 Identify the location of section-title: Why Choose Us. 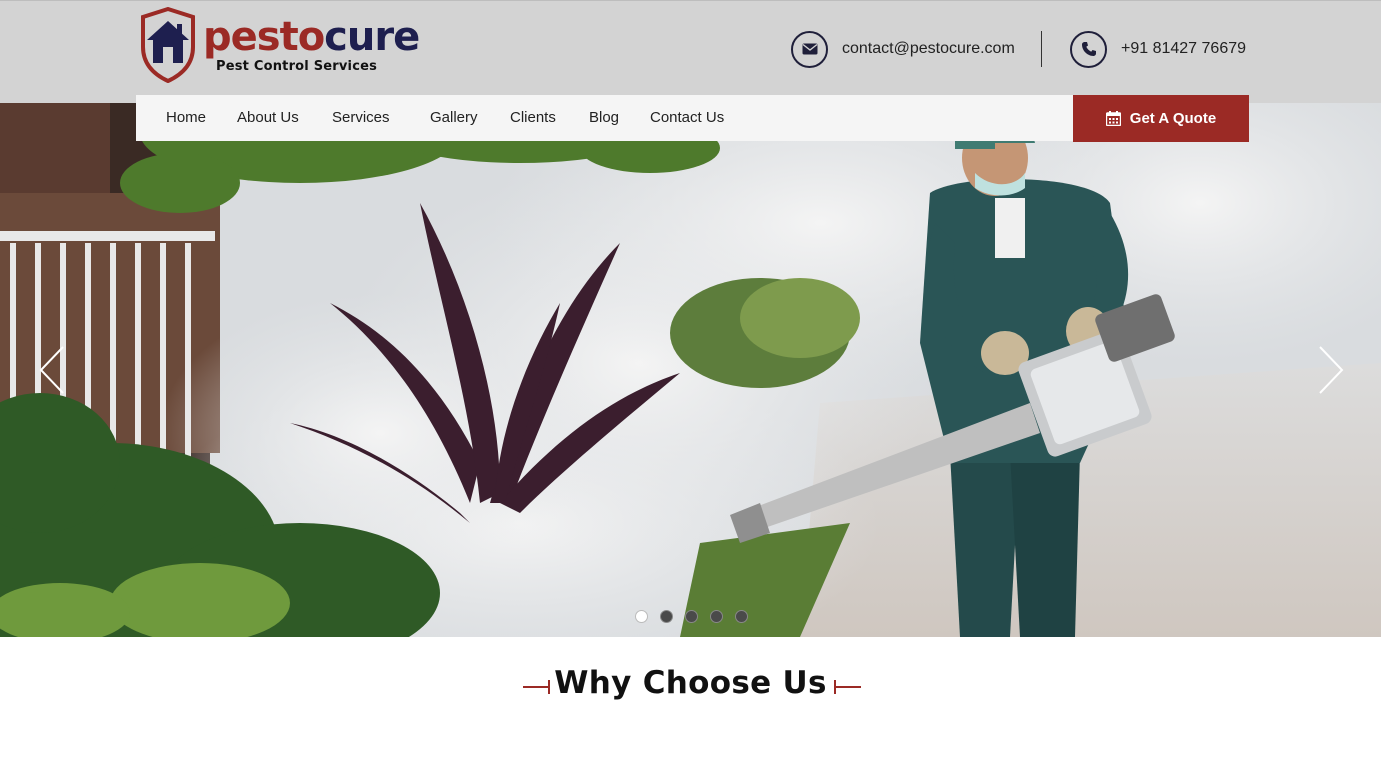
(690, 683).